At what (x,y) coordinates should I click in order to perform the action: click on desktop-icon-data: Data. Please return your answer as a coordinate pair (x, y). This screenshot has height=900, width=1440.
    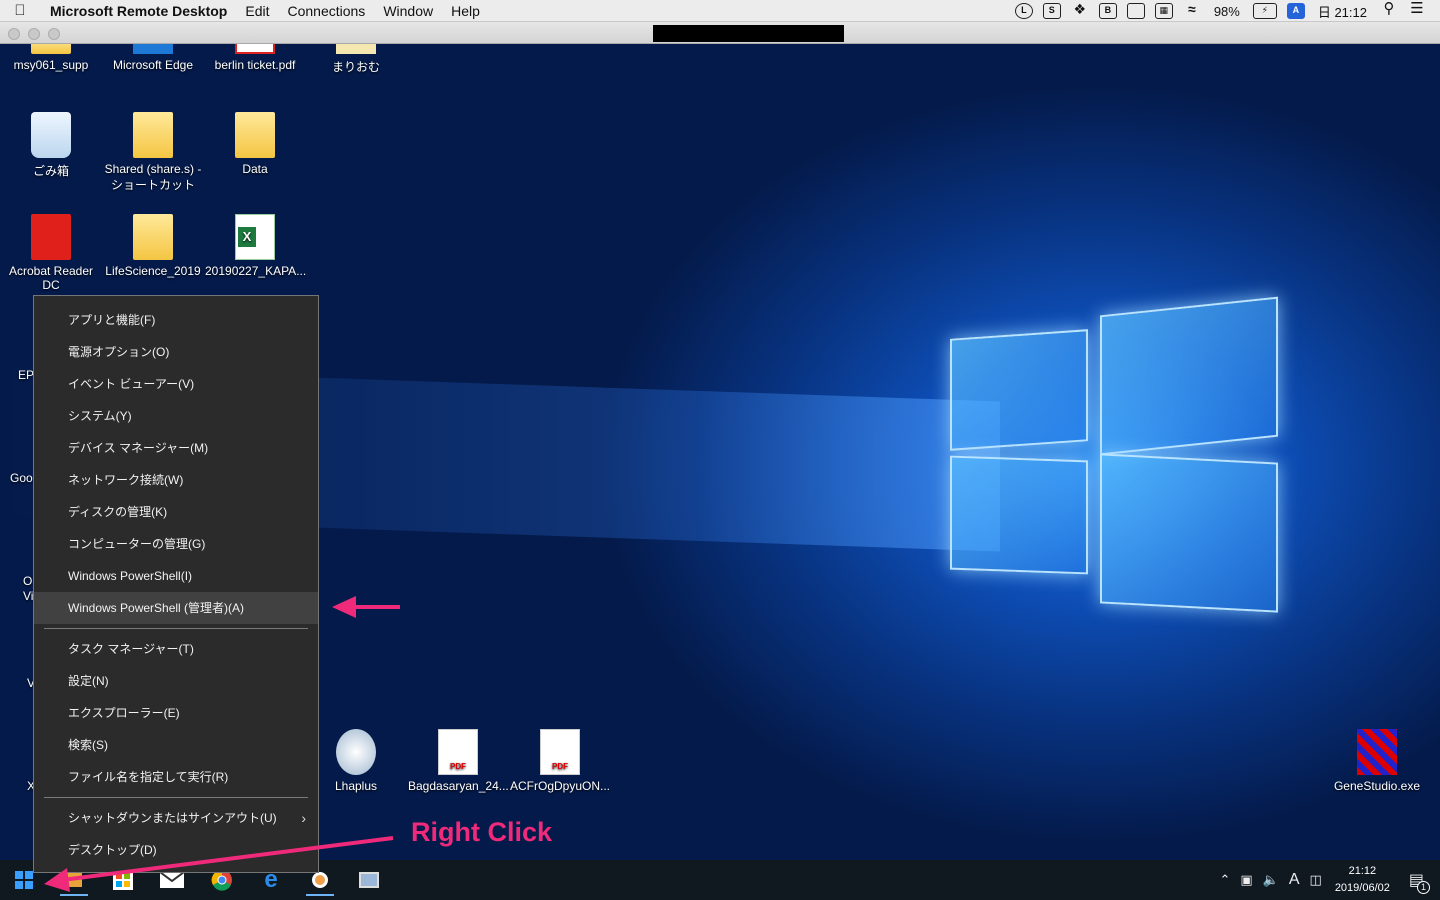
    Looking at the image, I should click on (255, 144).